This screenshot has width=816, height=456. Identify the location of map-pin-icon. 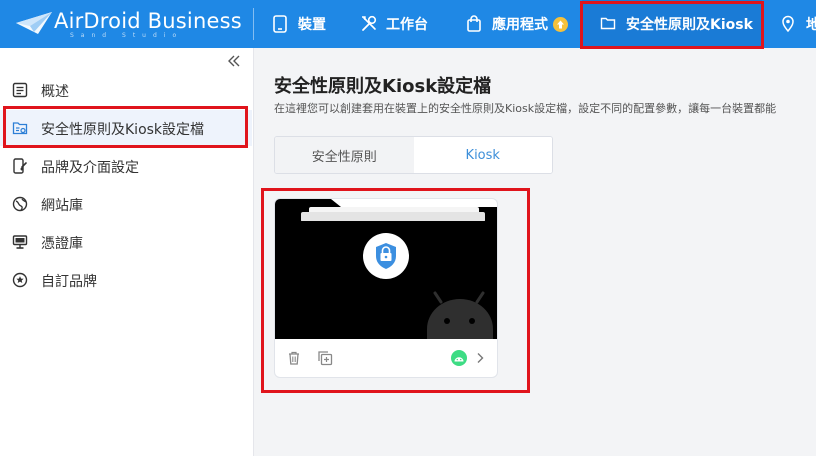
(789, 24).